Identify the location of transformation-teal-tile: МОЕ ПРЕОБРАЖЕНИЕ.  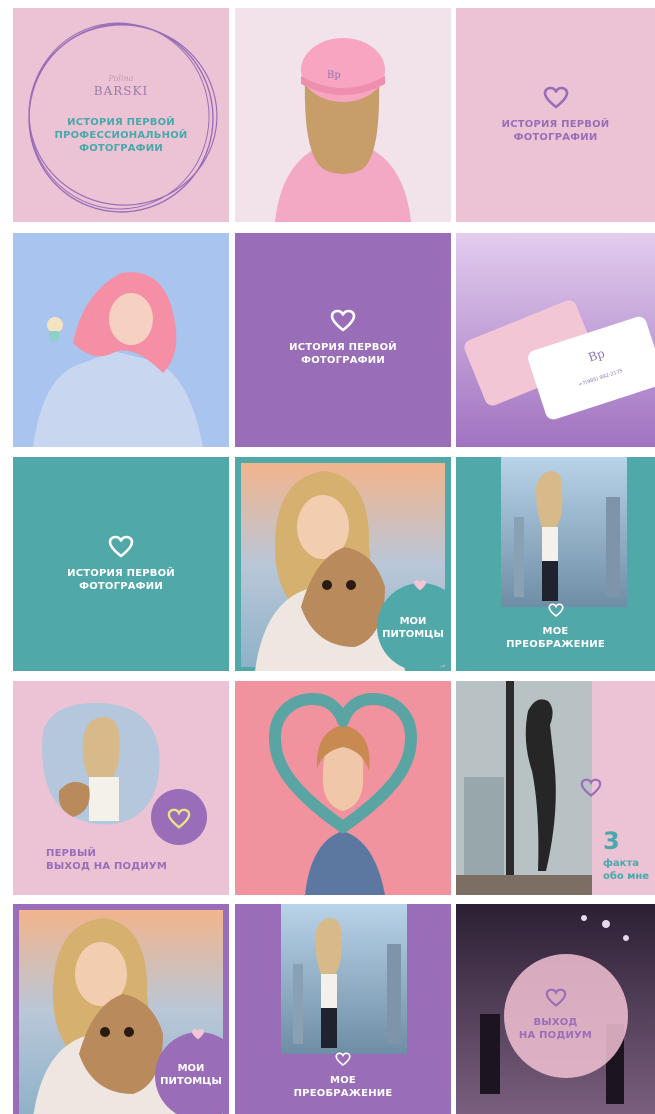
(555, 564).